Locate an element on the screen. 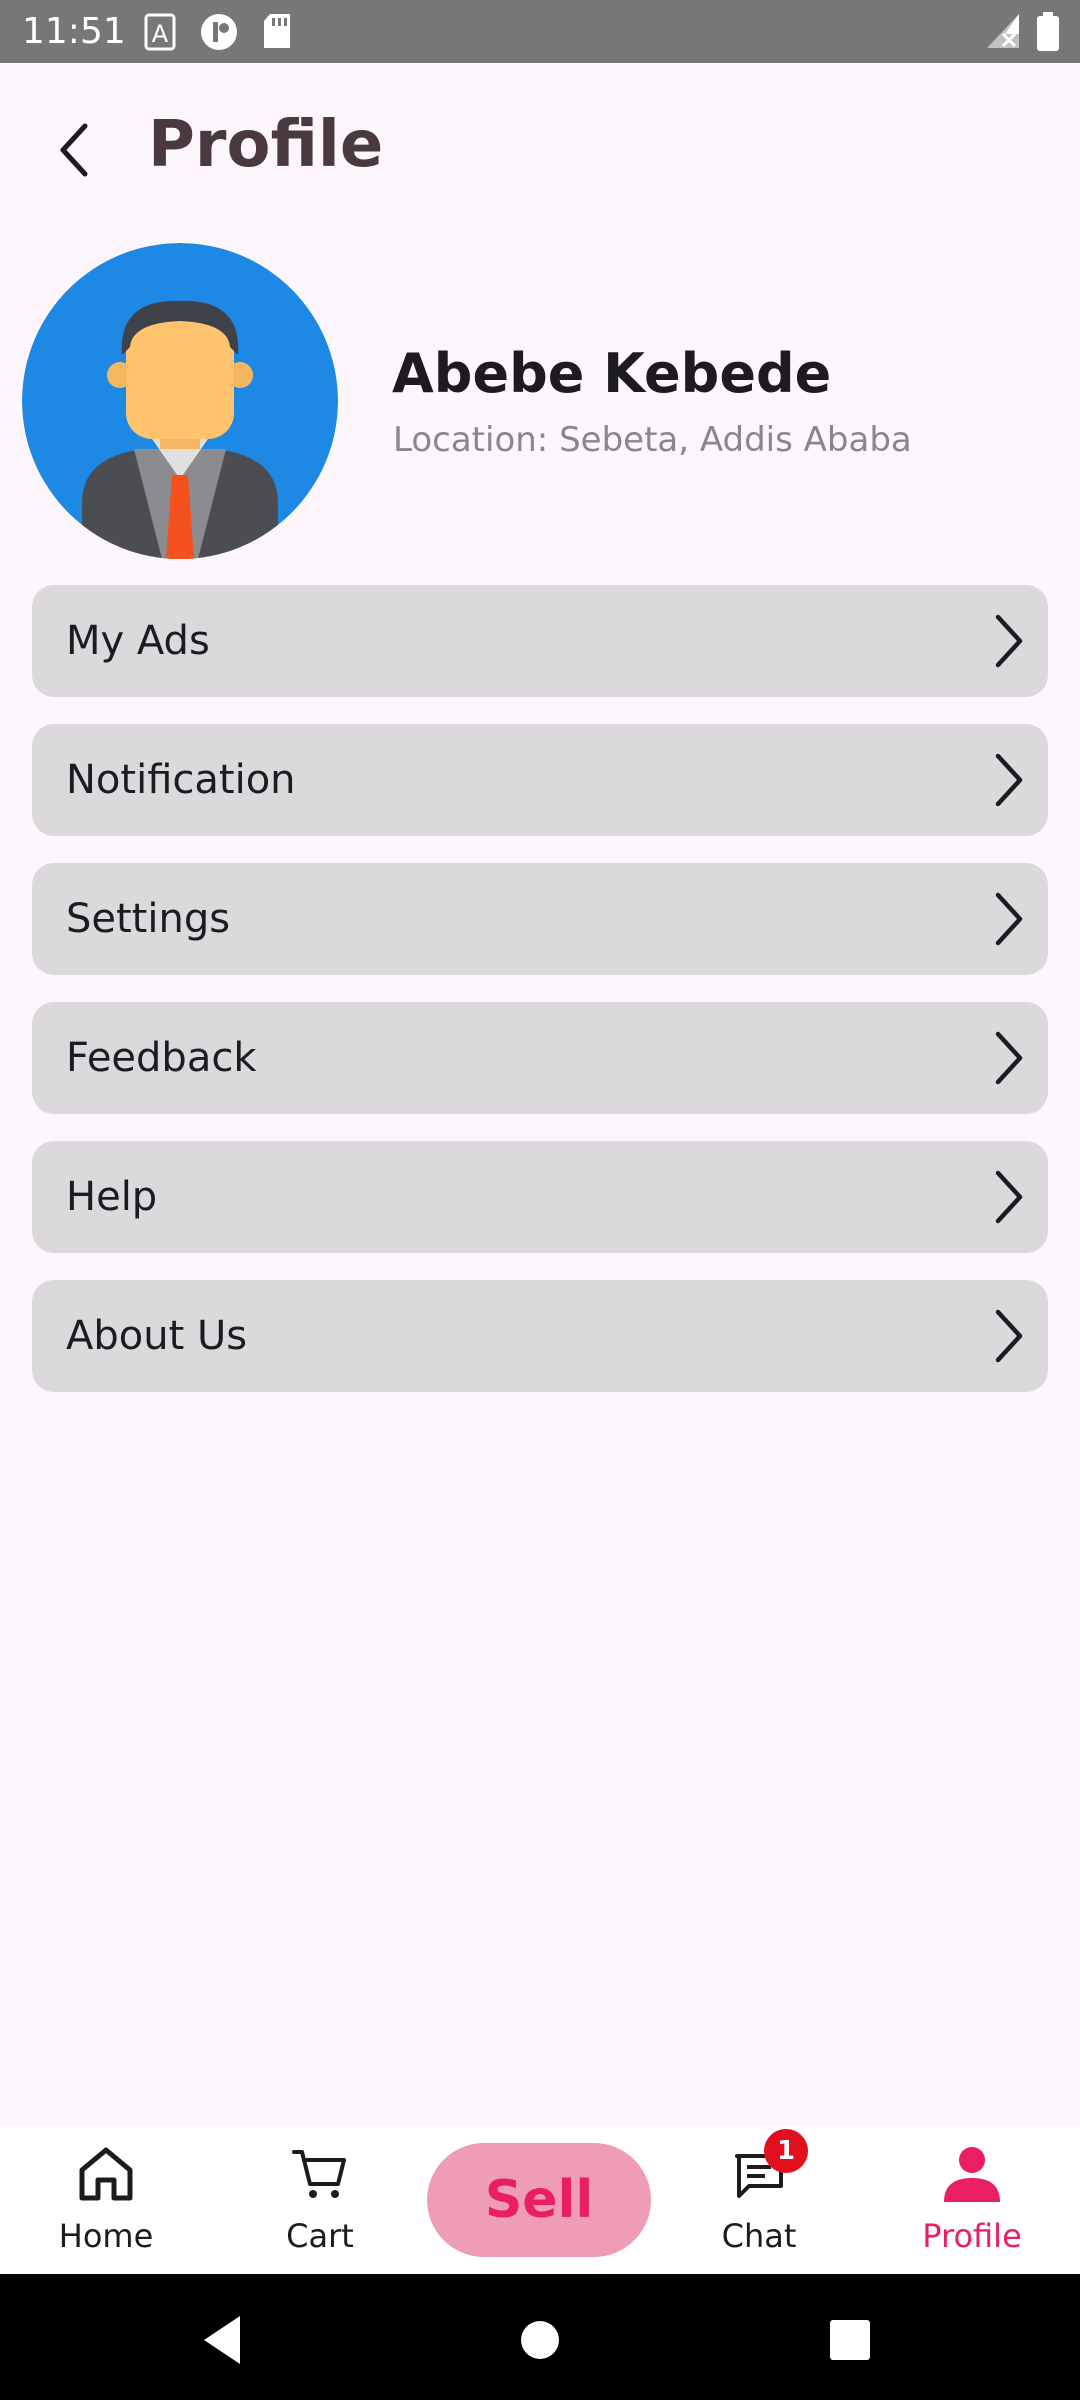  nav-profile-label: Profile is located at coordinates (972, 2236).